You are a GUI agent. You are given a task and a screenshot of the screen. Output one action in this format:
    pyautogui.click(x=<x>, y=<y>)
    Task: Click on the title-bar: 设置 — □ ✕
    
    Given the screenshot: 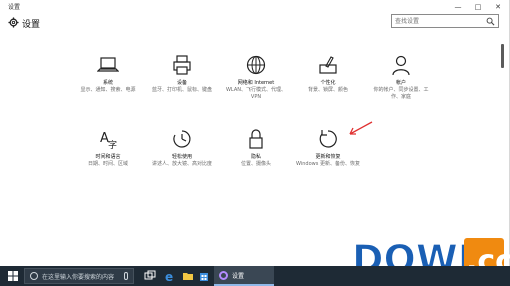 What is the action you would take?
    pyautogui.click(x=255, y=7)
    